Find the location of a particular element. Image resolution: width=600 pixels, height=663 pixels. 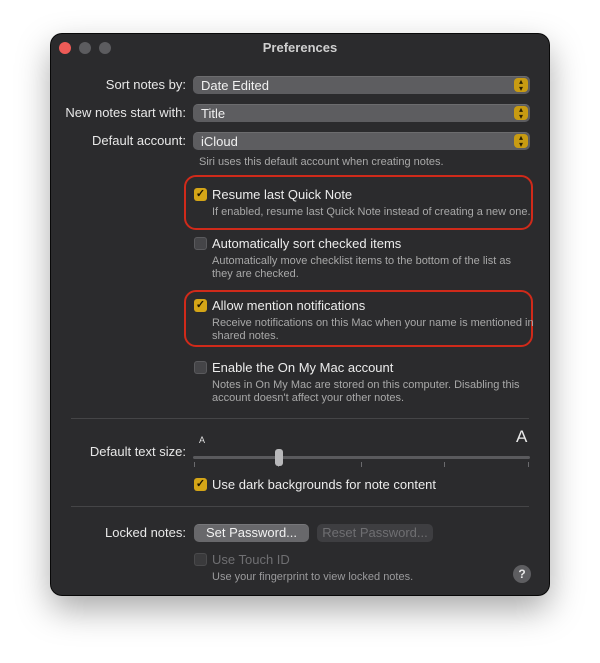

touch-id-label: Use Touch ID is located at coordinates (251, 559).